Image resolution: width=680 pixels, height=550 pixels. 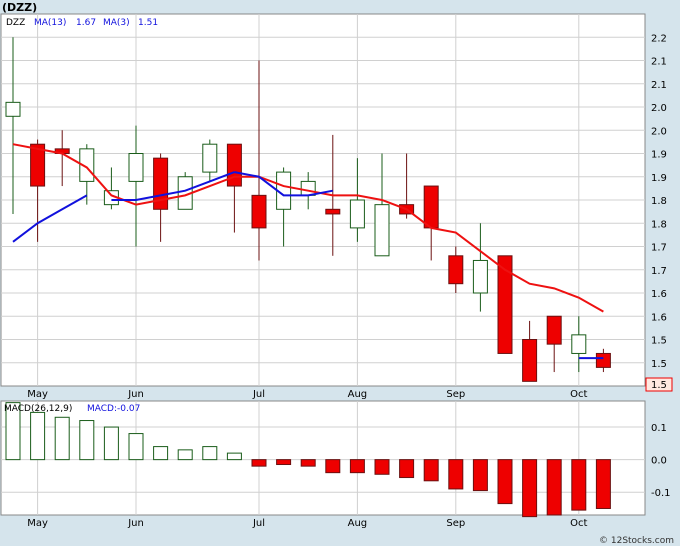 I want to click on price-y-tick-label: 2.2, so click(x=659, y=38).